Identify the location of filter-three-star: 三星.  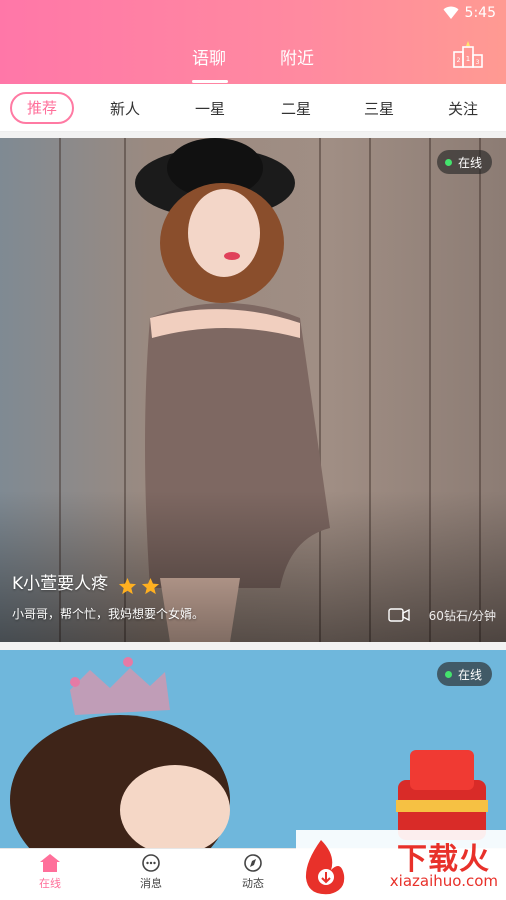
(379, 108).